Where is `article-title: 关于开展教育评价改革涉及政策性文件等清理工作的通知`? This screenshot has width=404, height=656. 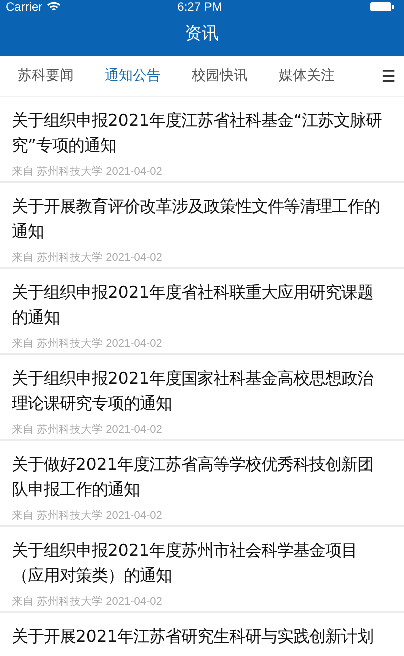 article-title: 关于开展教育评价改革涉及政策性文件等清理工作的通知 is located at coordinates (202, 219).